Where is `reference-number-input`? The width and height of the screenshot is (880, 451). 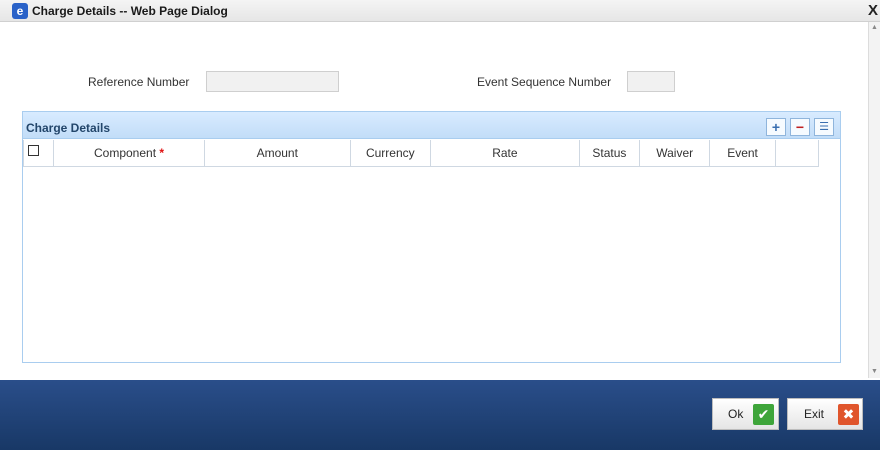 reference-number-input is located at coordinates (272, 81).